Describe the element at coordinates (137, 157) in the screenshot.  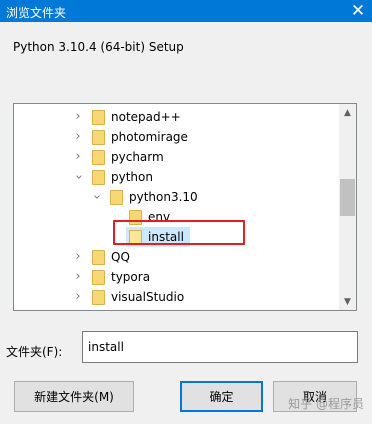
I see `tree-item-label: pycharm` at that location.